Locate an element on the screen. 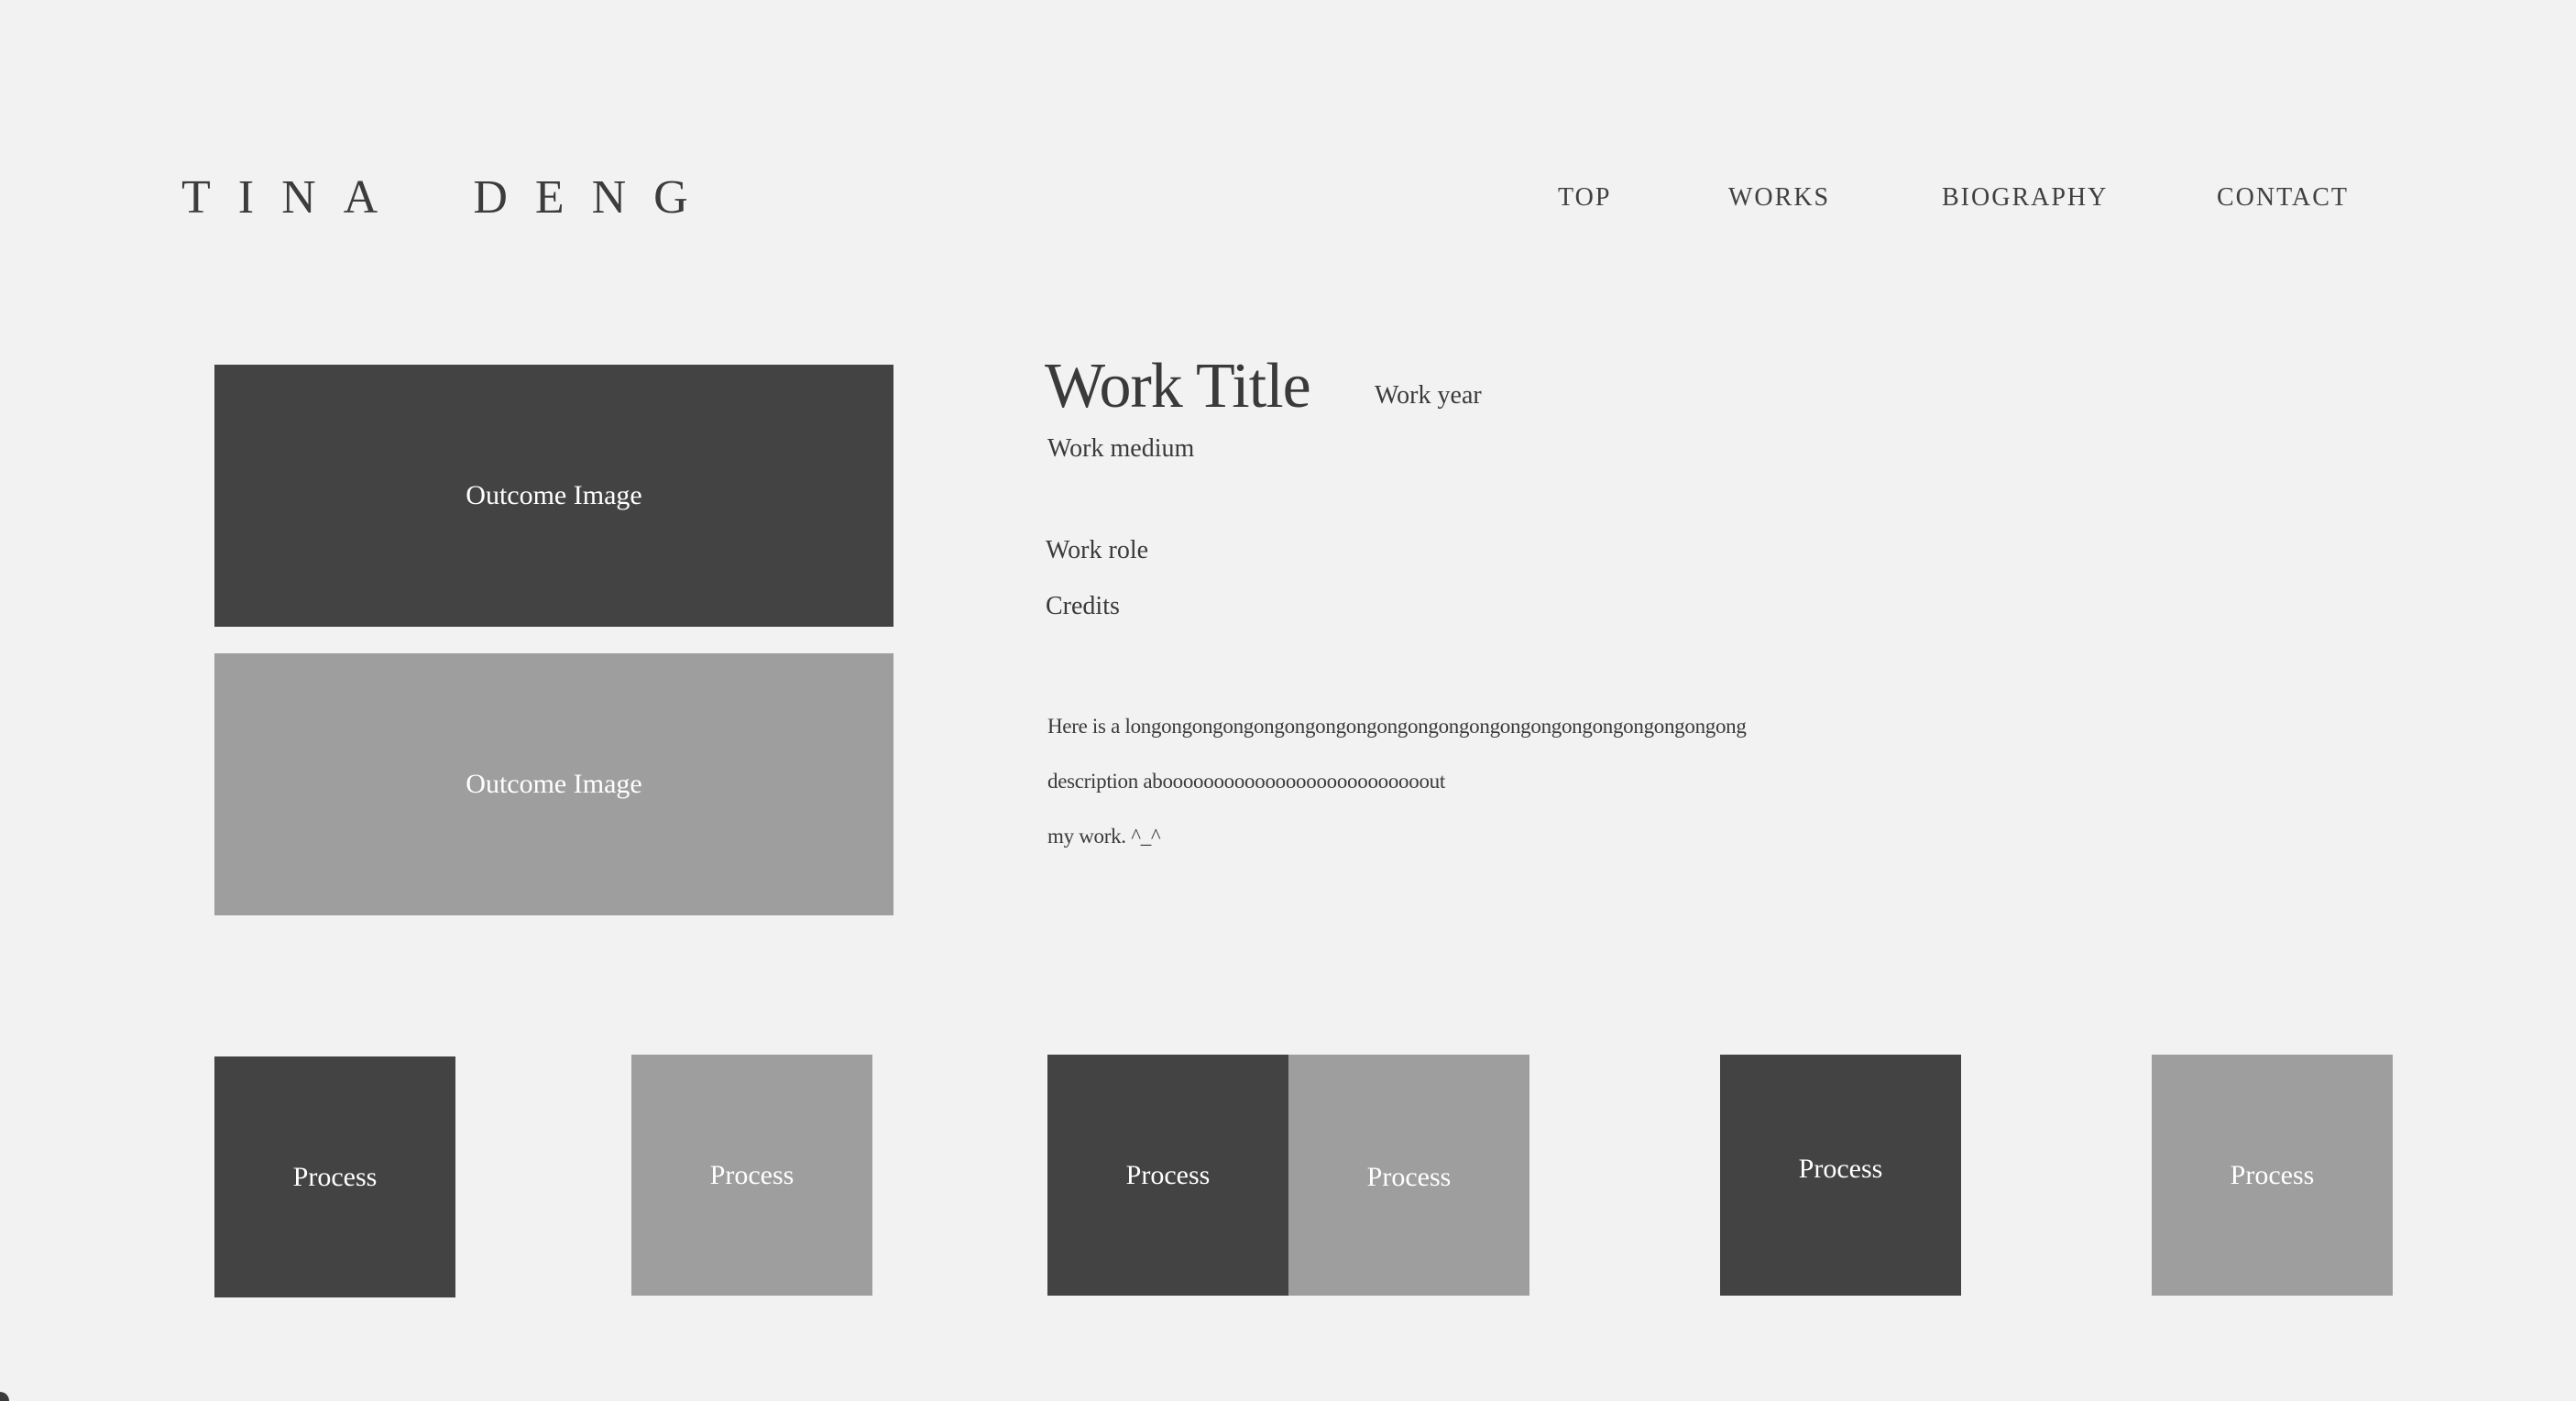 The image size is (2576, 1401). work-year: Work year is located at coordinates (1428, 396).